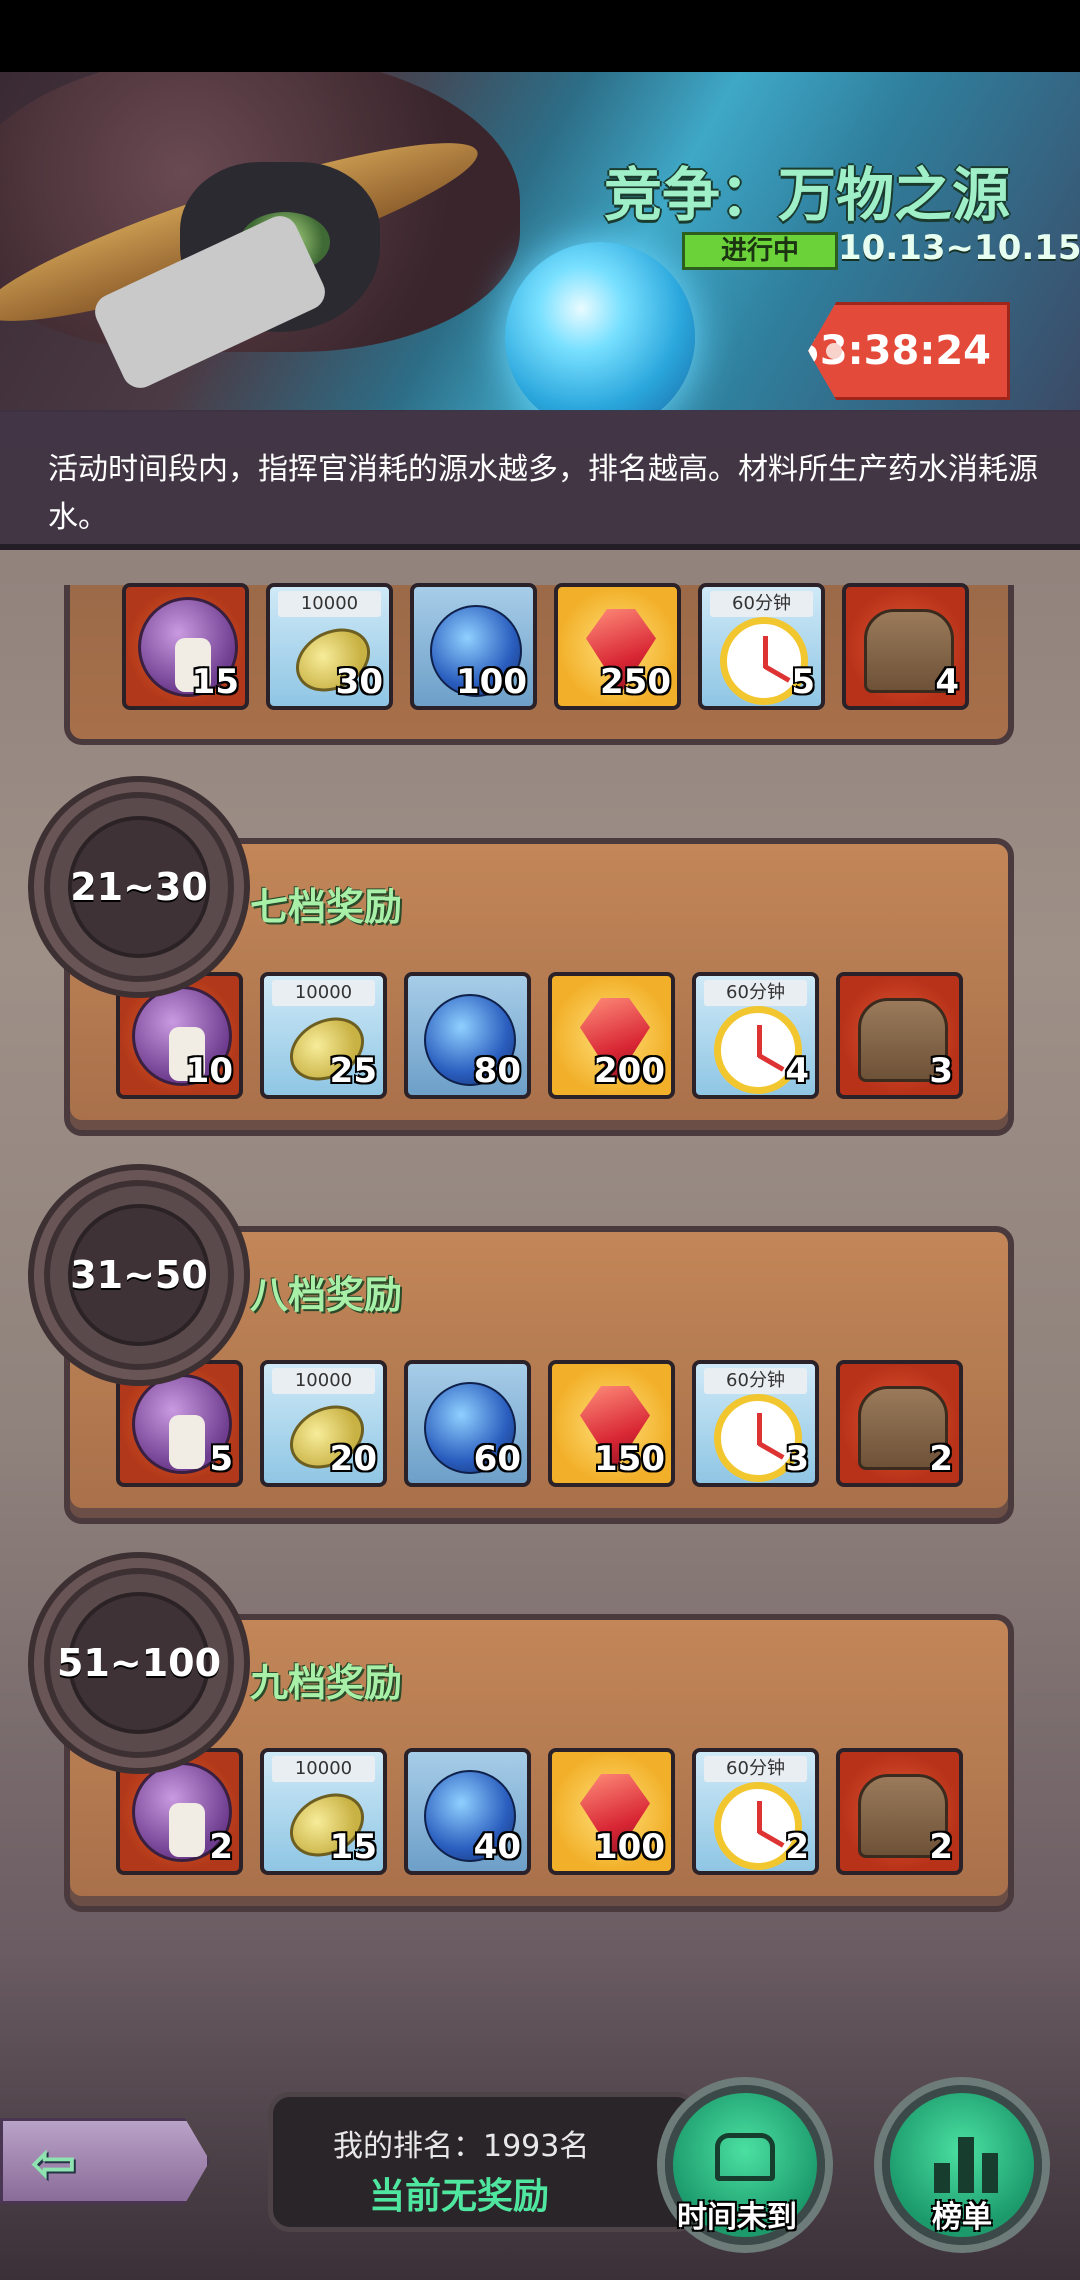  What do you see at coordinates (834, 351) in the screenshot?
I see `tag-hole-icon` at bounding box center [834, 351].